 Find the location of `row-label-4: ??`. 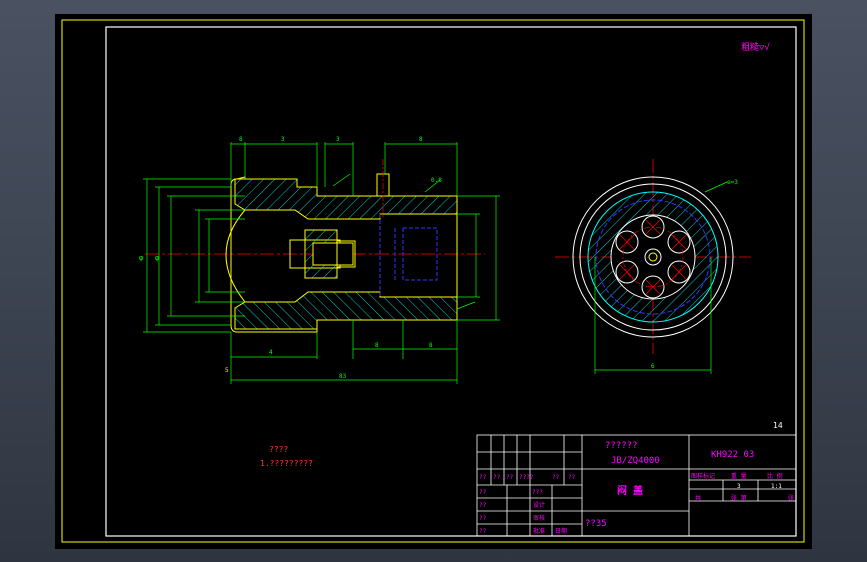

row-label-4: ?? is located at coordinates (483, 531).